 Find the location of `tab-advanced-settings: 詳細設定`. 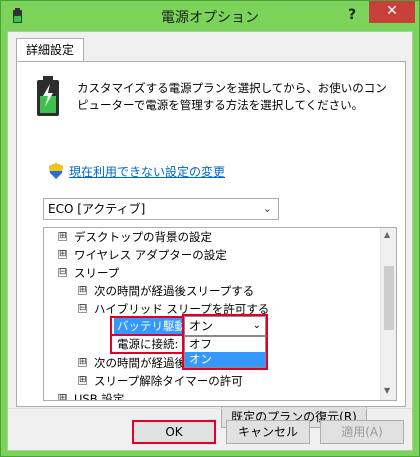

tab-advanced-settings: 詳細設定 is located at coordinates (50, 50).